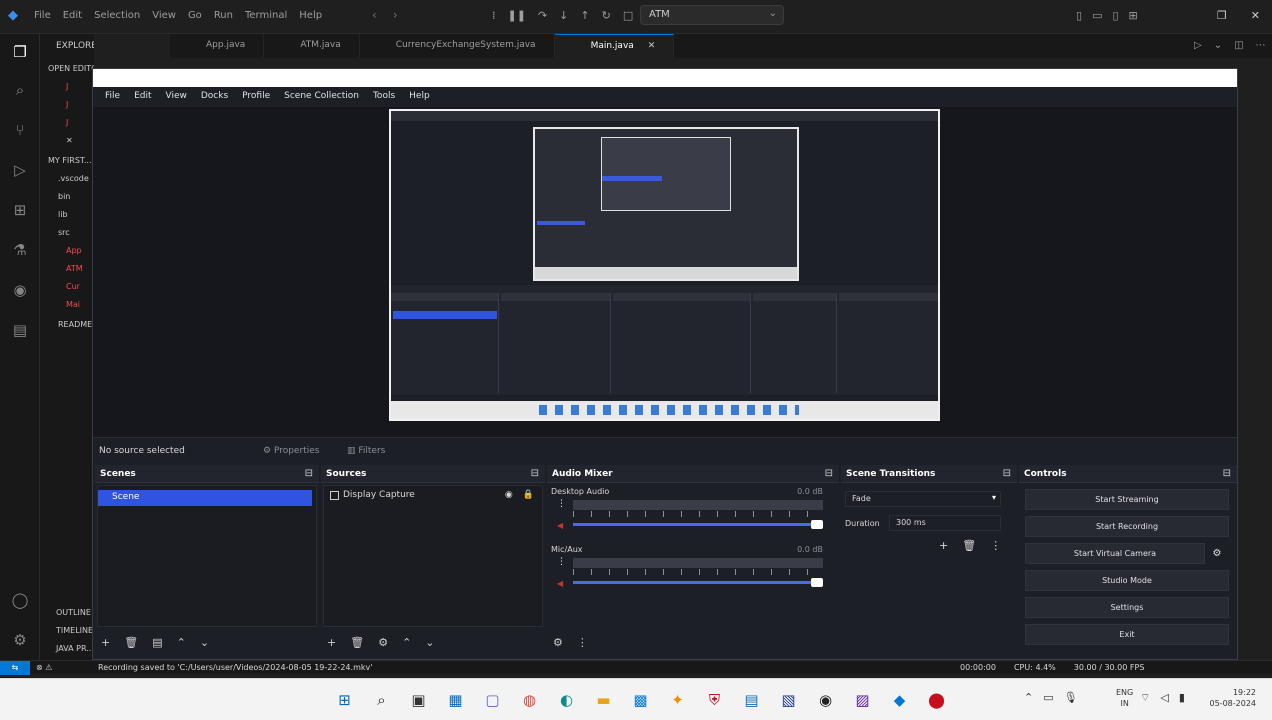 This screenshot has height=720, width=1272. I want to click on more-icon: ⋮, so click(995, 545).